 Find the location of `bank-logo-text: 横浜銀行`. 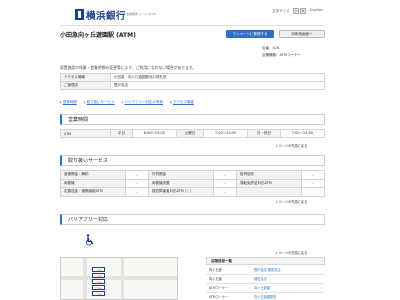

bank-logo-text: 横浜銀行 is located at coordinates (106, 15).